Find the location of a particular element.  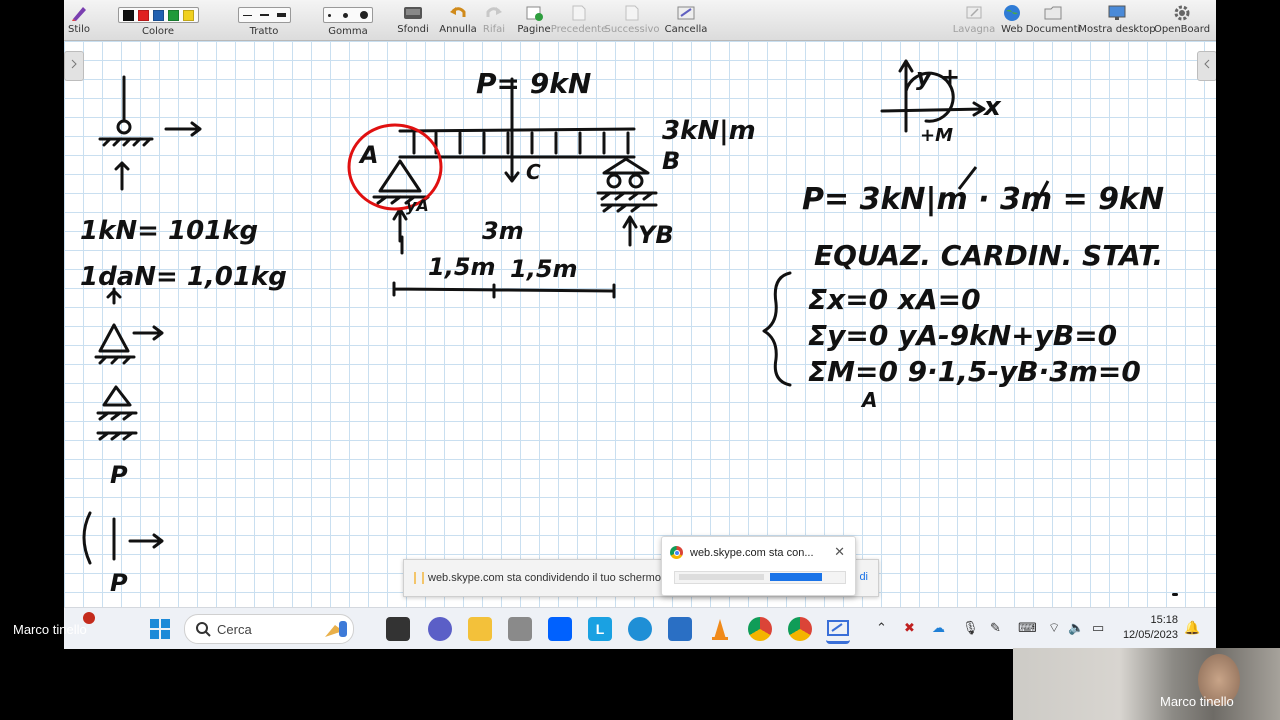

toast-preview is located at coordinates (760, 577).